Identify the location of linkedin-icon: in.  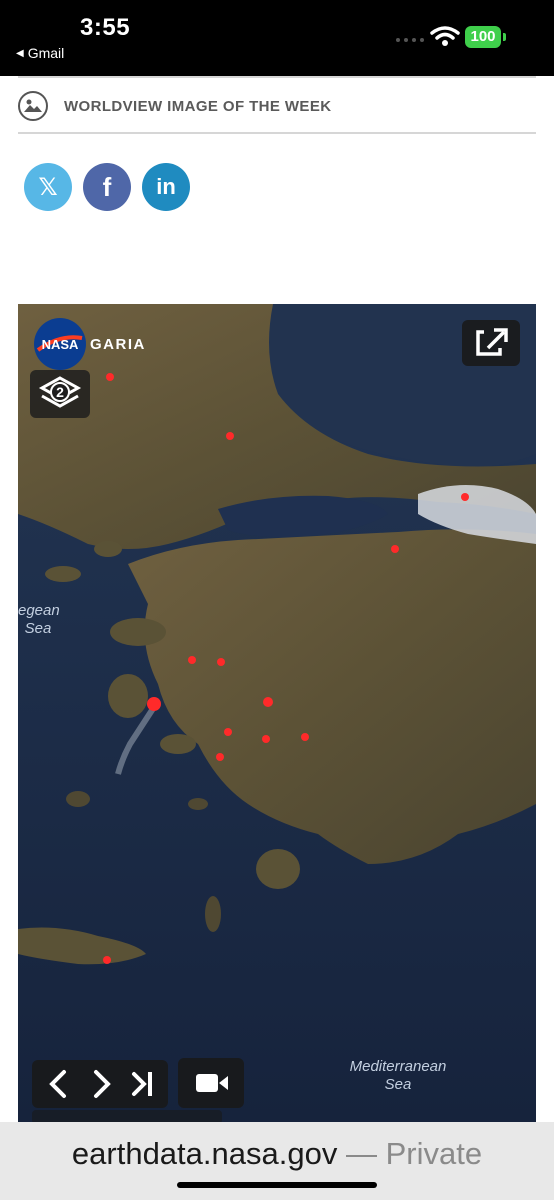
(166, 186).